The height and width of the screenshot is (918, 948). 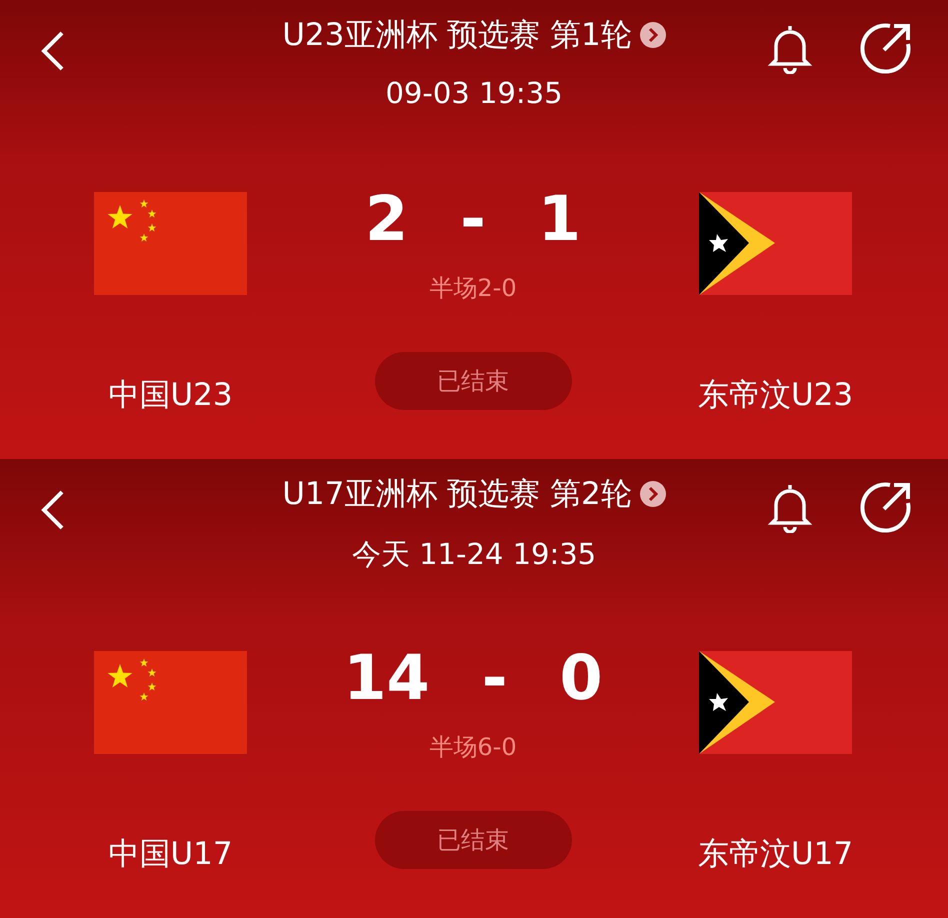 I want to click on competition-title: U17亚洲杯 预选赛 第2轮, so click(x=457, y=494).